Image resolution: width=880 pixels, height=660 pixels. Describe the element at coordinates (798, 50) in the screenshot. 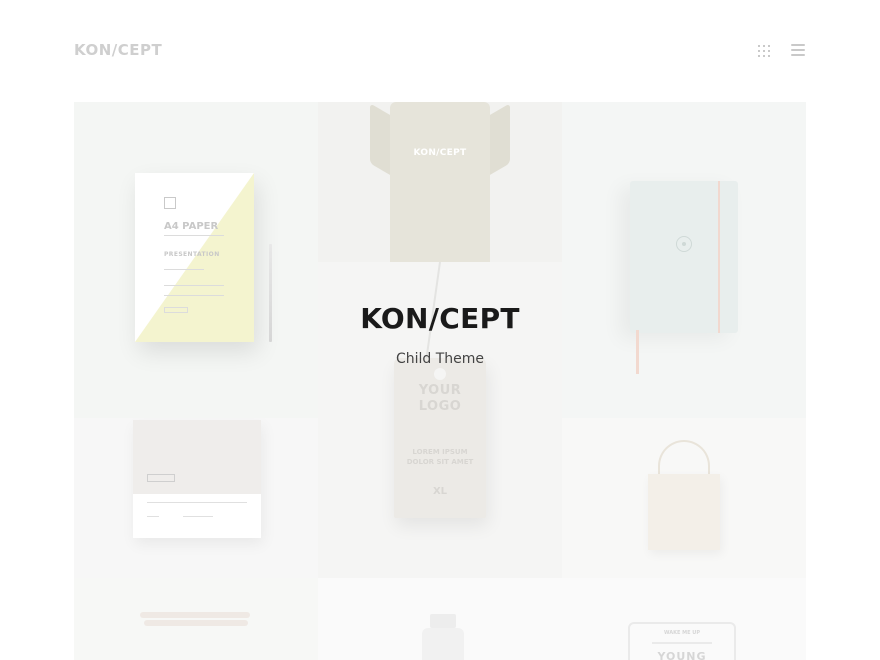

I see `hamburger-menu-icon` at that location.